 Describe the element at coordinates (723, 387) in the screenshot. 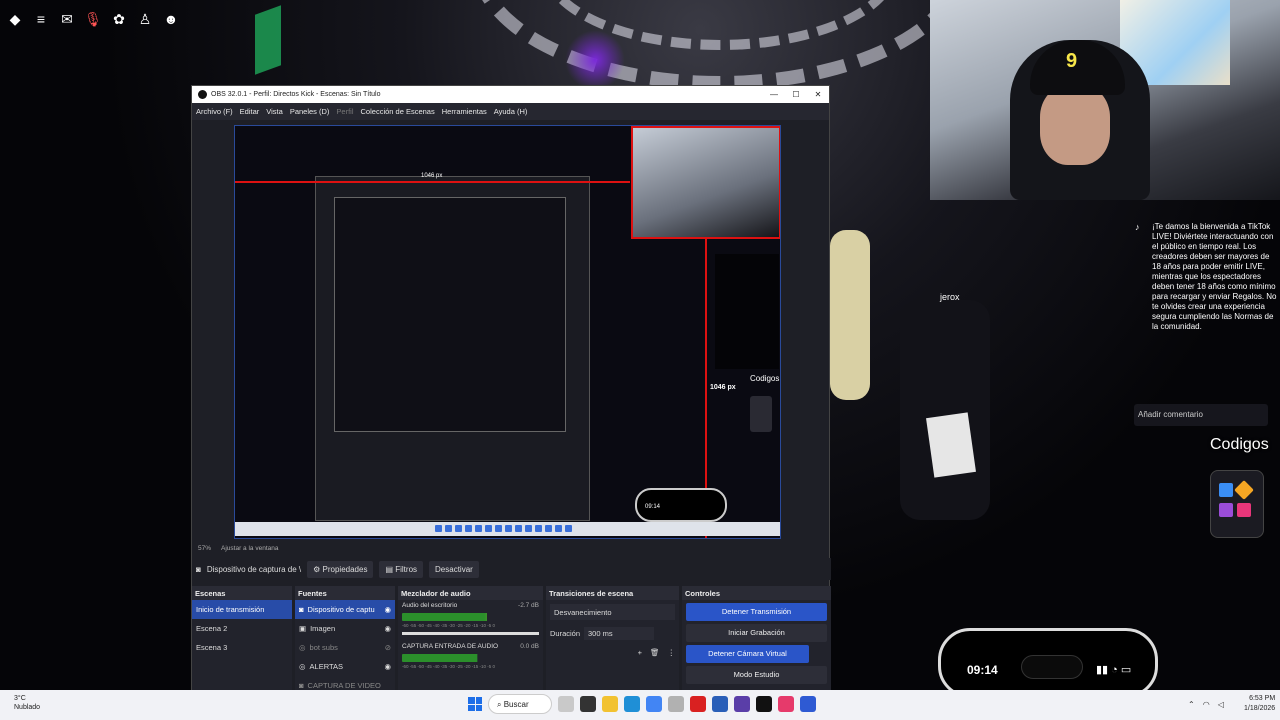

I see `guide-distance-label: 1046 px` at that location.